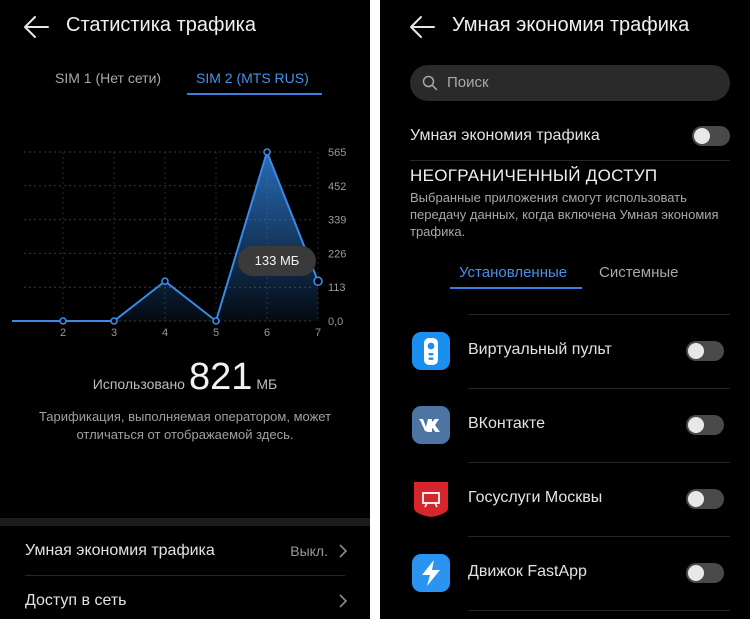  Describe the element at coordinates (570, 83) in the screenshot. I see `search-input: Поиск` at that location.